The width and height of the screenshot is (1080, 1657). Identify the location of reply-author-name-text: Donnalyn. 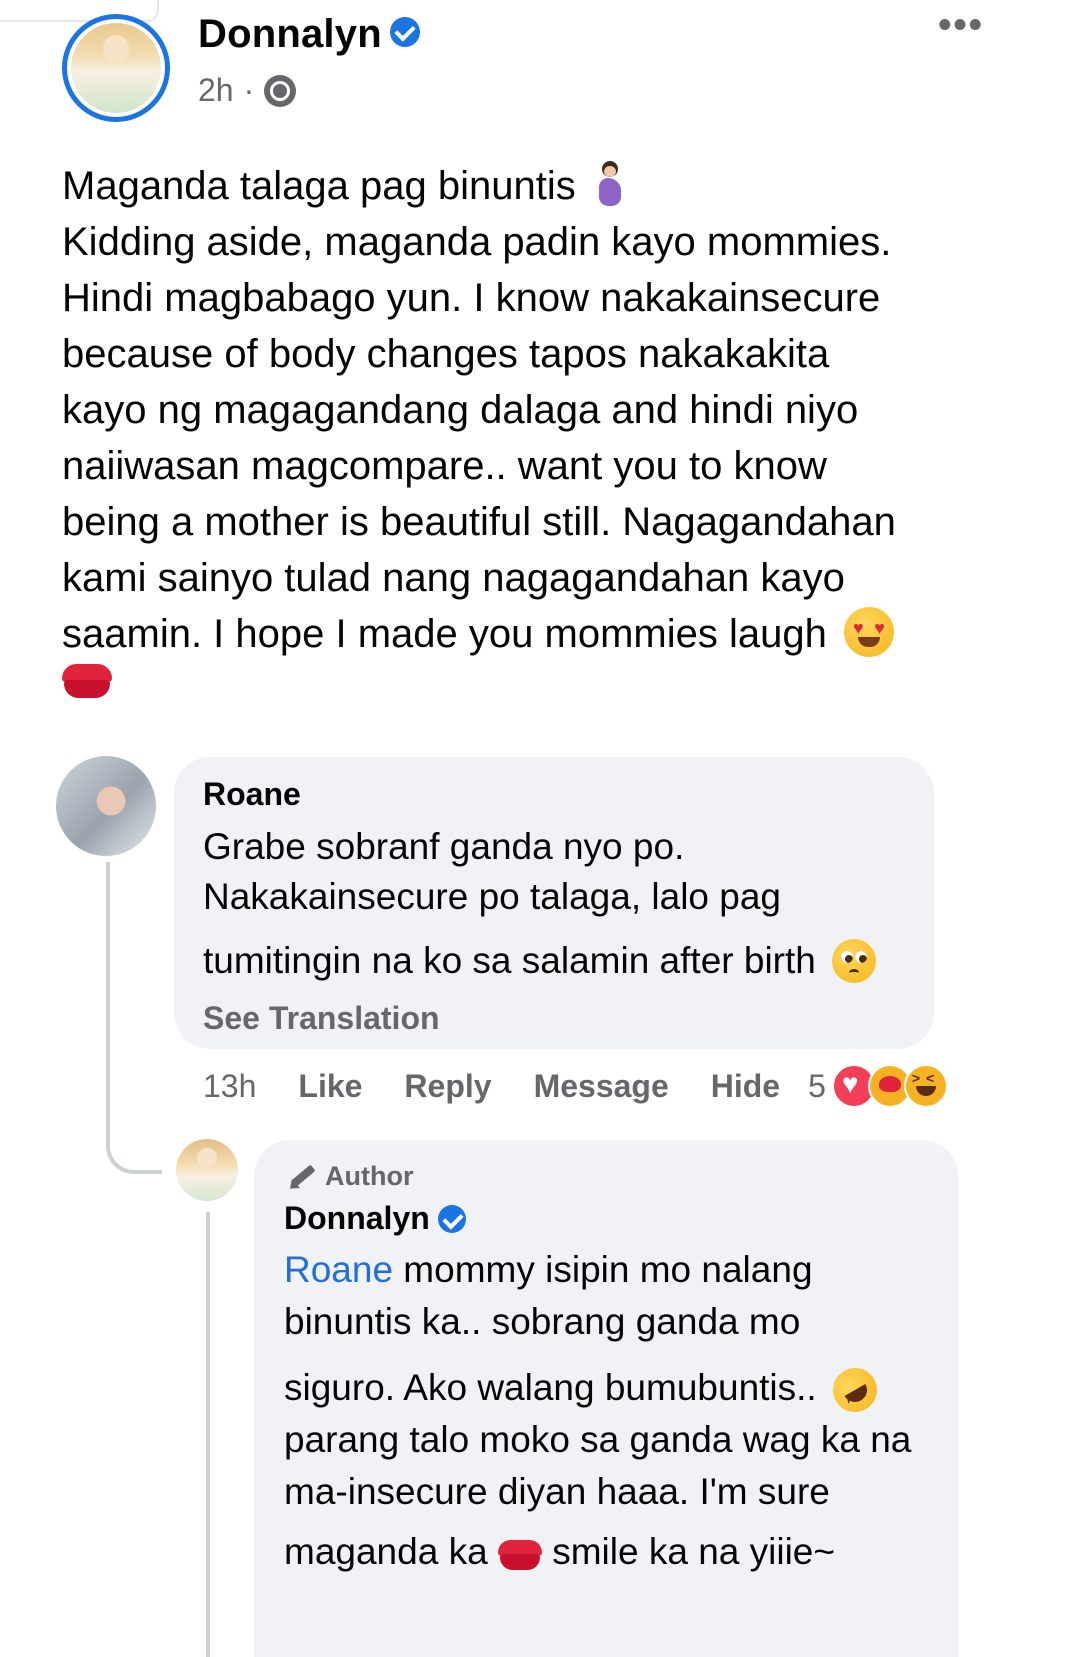
(357, 1218).